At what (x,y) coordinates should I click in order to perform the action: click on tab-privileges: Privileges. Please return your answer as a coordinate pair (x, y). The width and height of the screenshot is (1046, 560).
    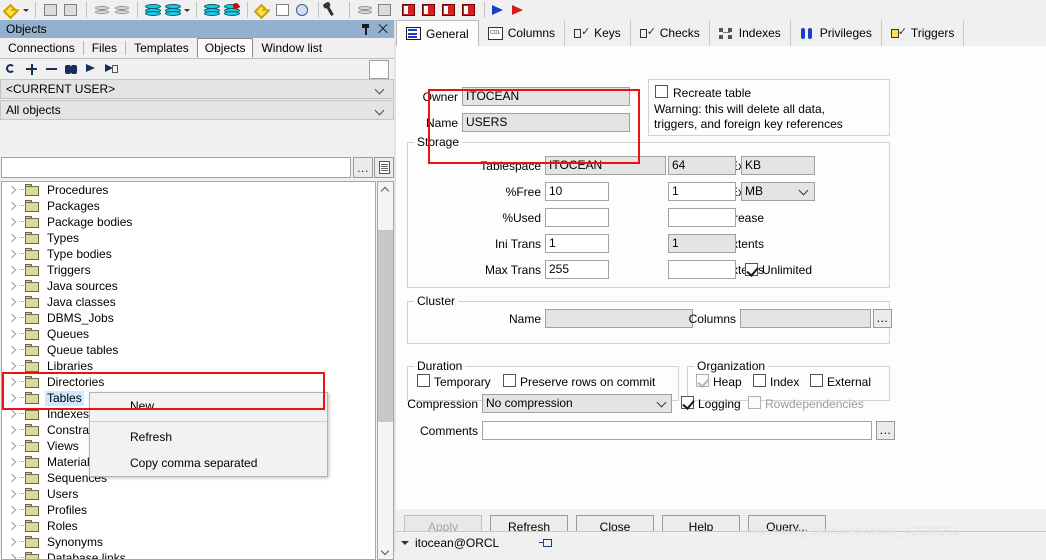
    Looking at the image, I should click on (836, 33).